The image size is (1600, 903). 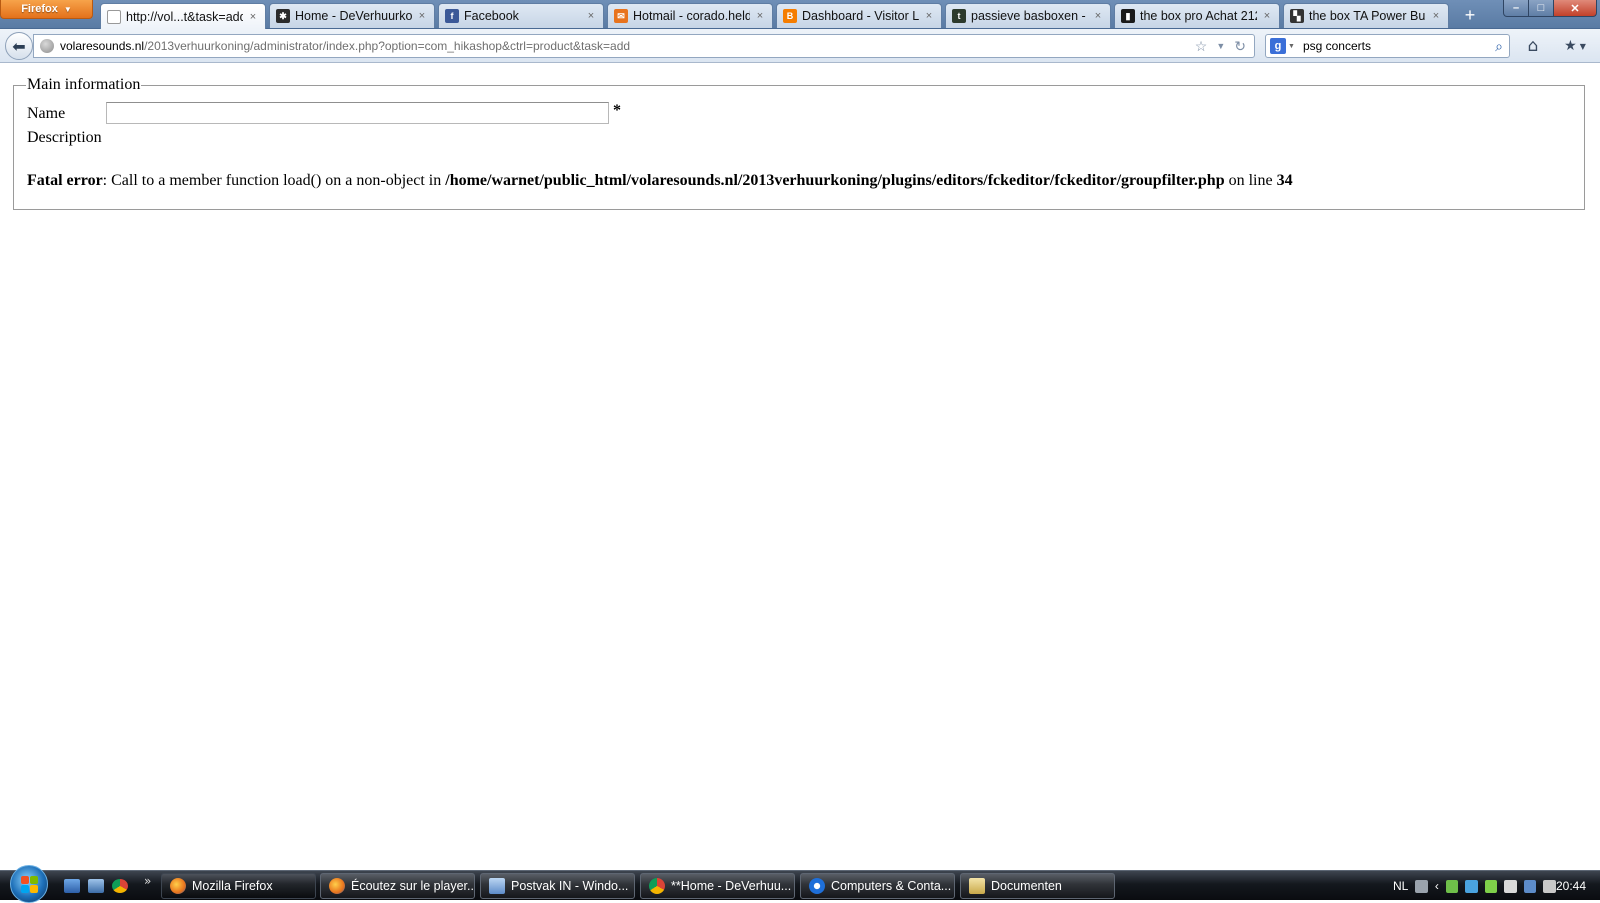 What do you see at coordinates (491, 16) in the screenshot?
I see `tab-label: Facebook` at bounding box center [491, 16].